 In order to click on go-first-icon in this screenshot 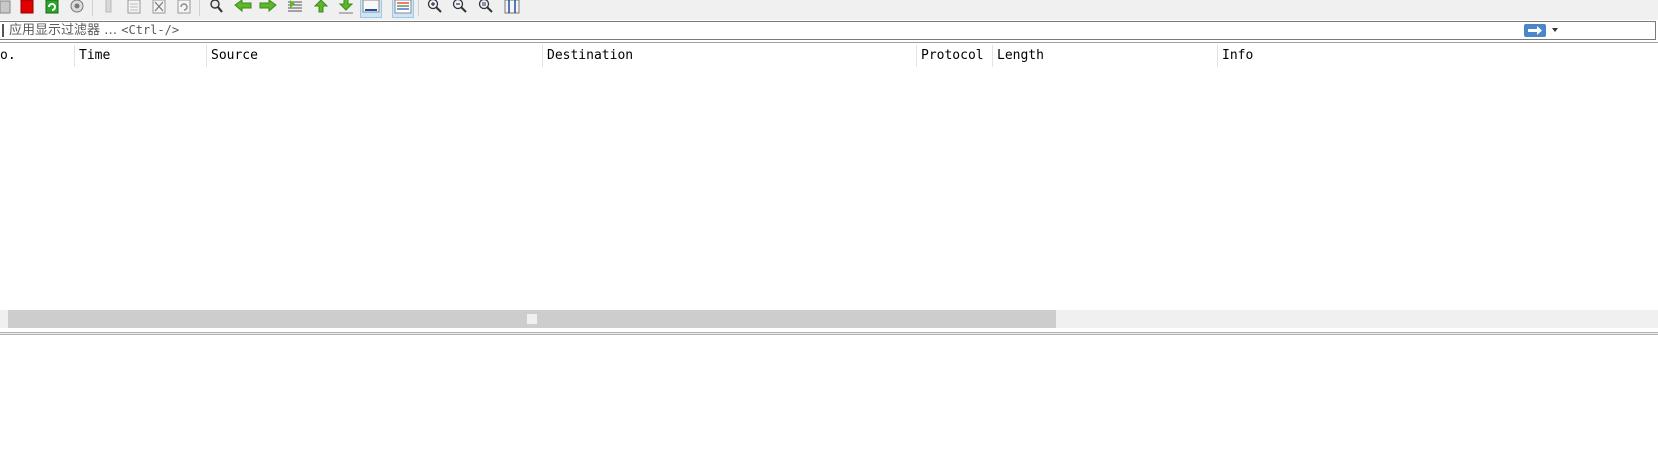, I will do `click(321, 9)`.